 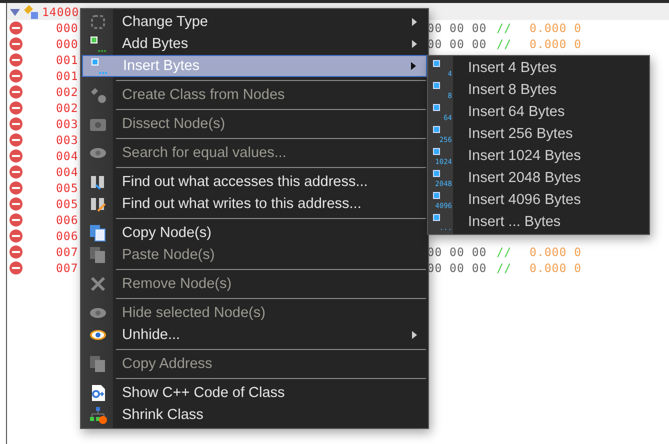 What do you see at coordinates (254, 393) in the screenshot?
I see `menu-item: Show C++ Code of Class` at bounding box center [254, 393].